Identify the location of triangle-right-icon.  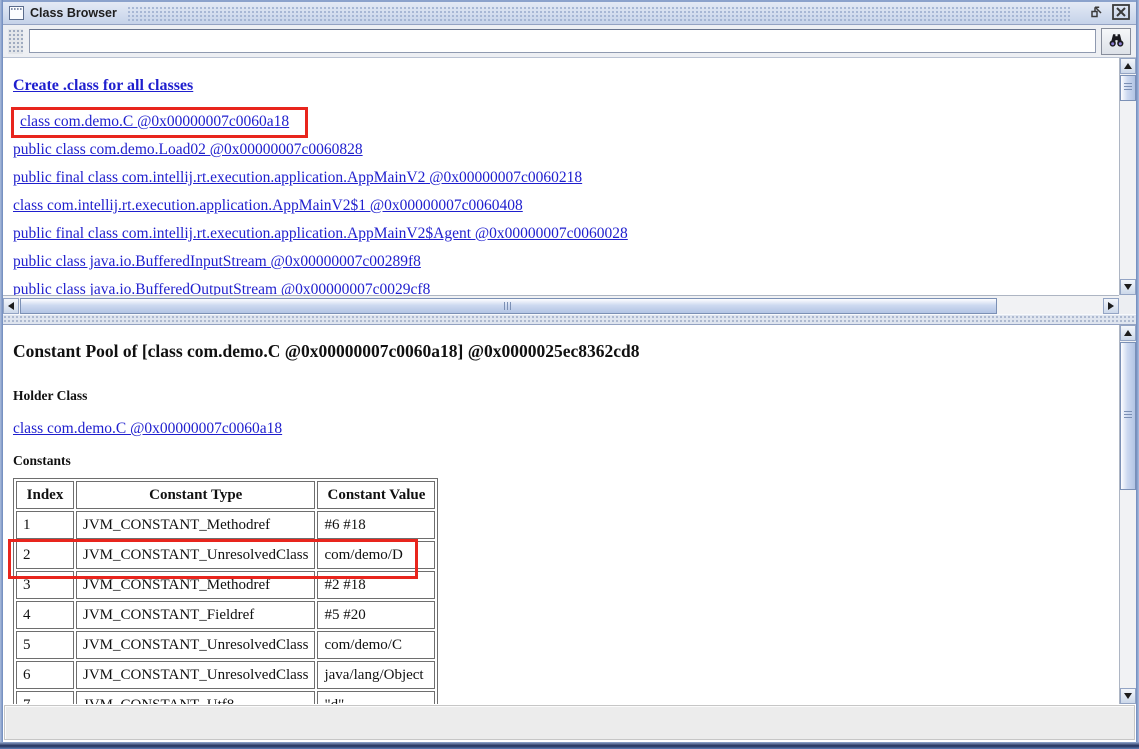
(1111, 306).